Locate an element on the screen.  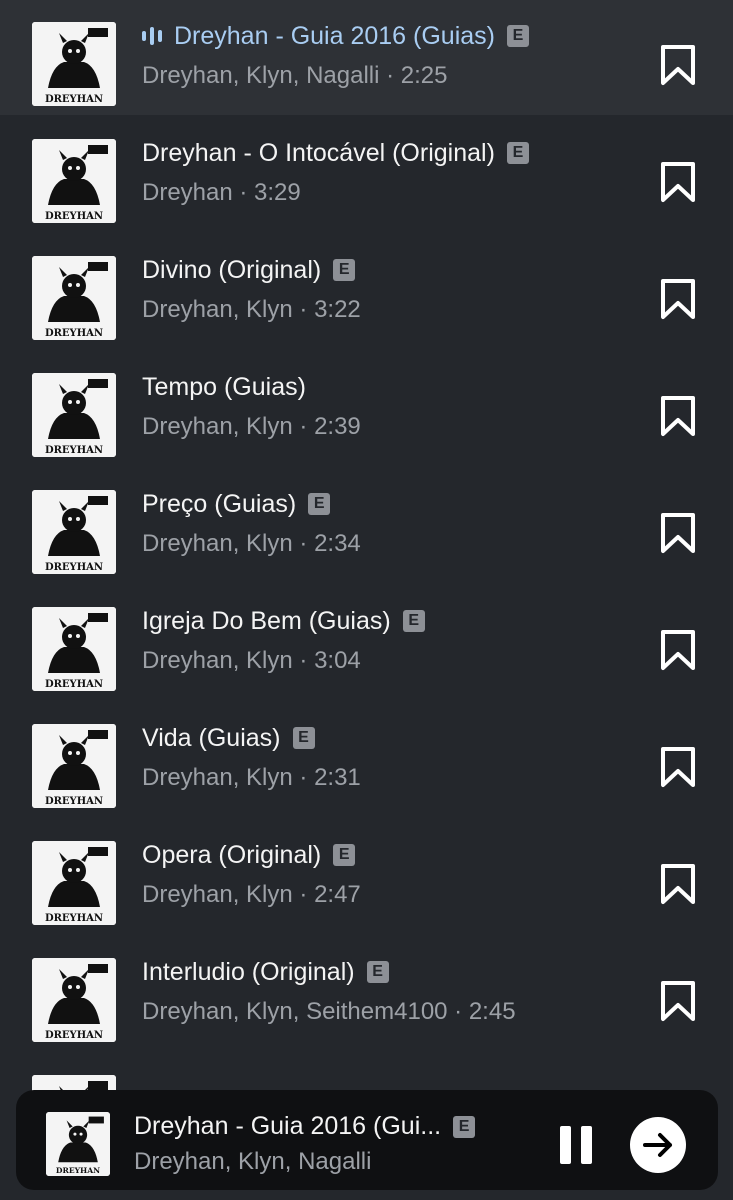
track-title-row: Divino (Original) E is located at coordinates (249, 270).